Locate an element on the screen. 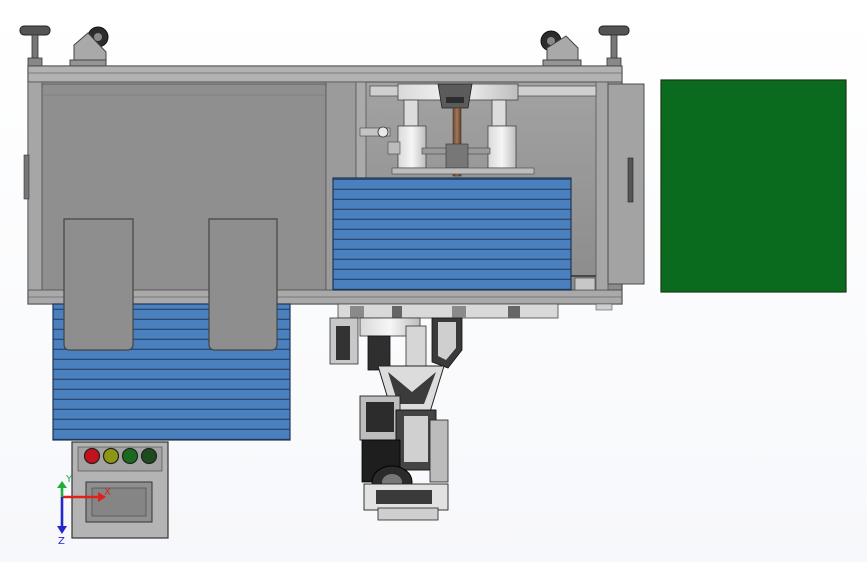  dark-green-light is located at coordinates (149, 456).